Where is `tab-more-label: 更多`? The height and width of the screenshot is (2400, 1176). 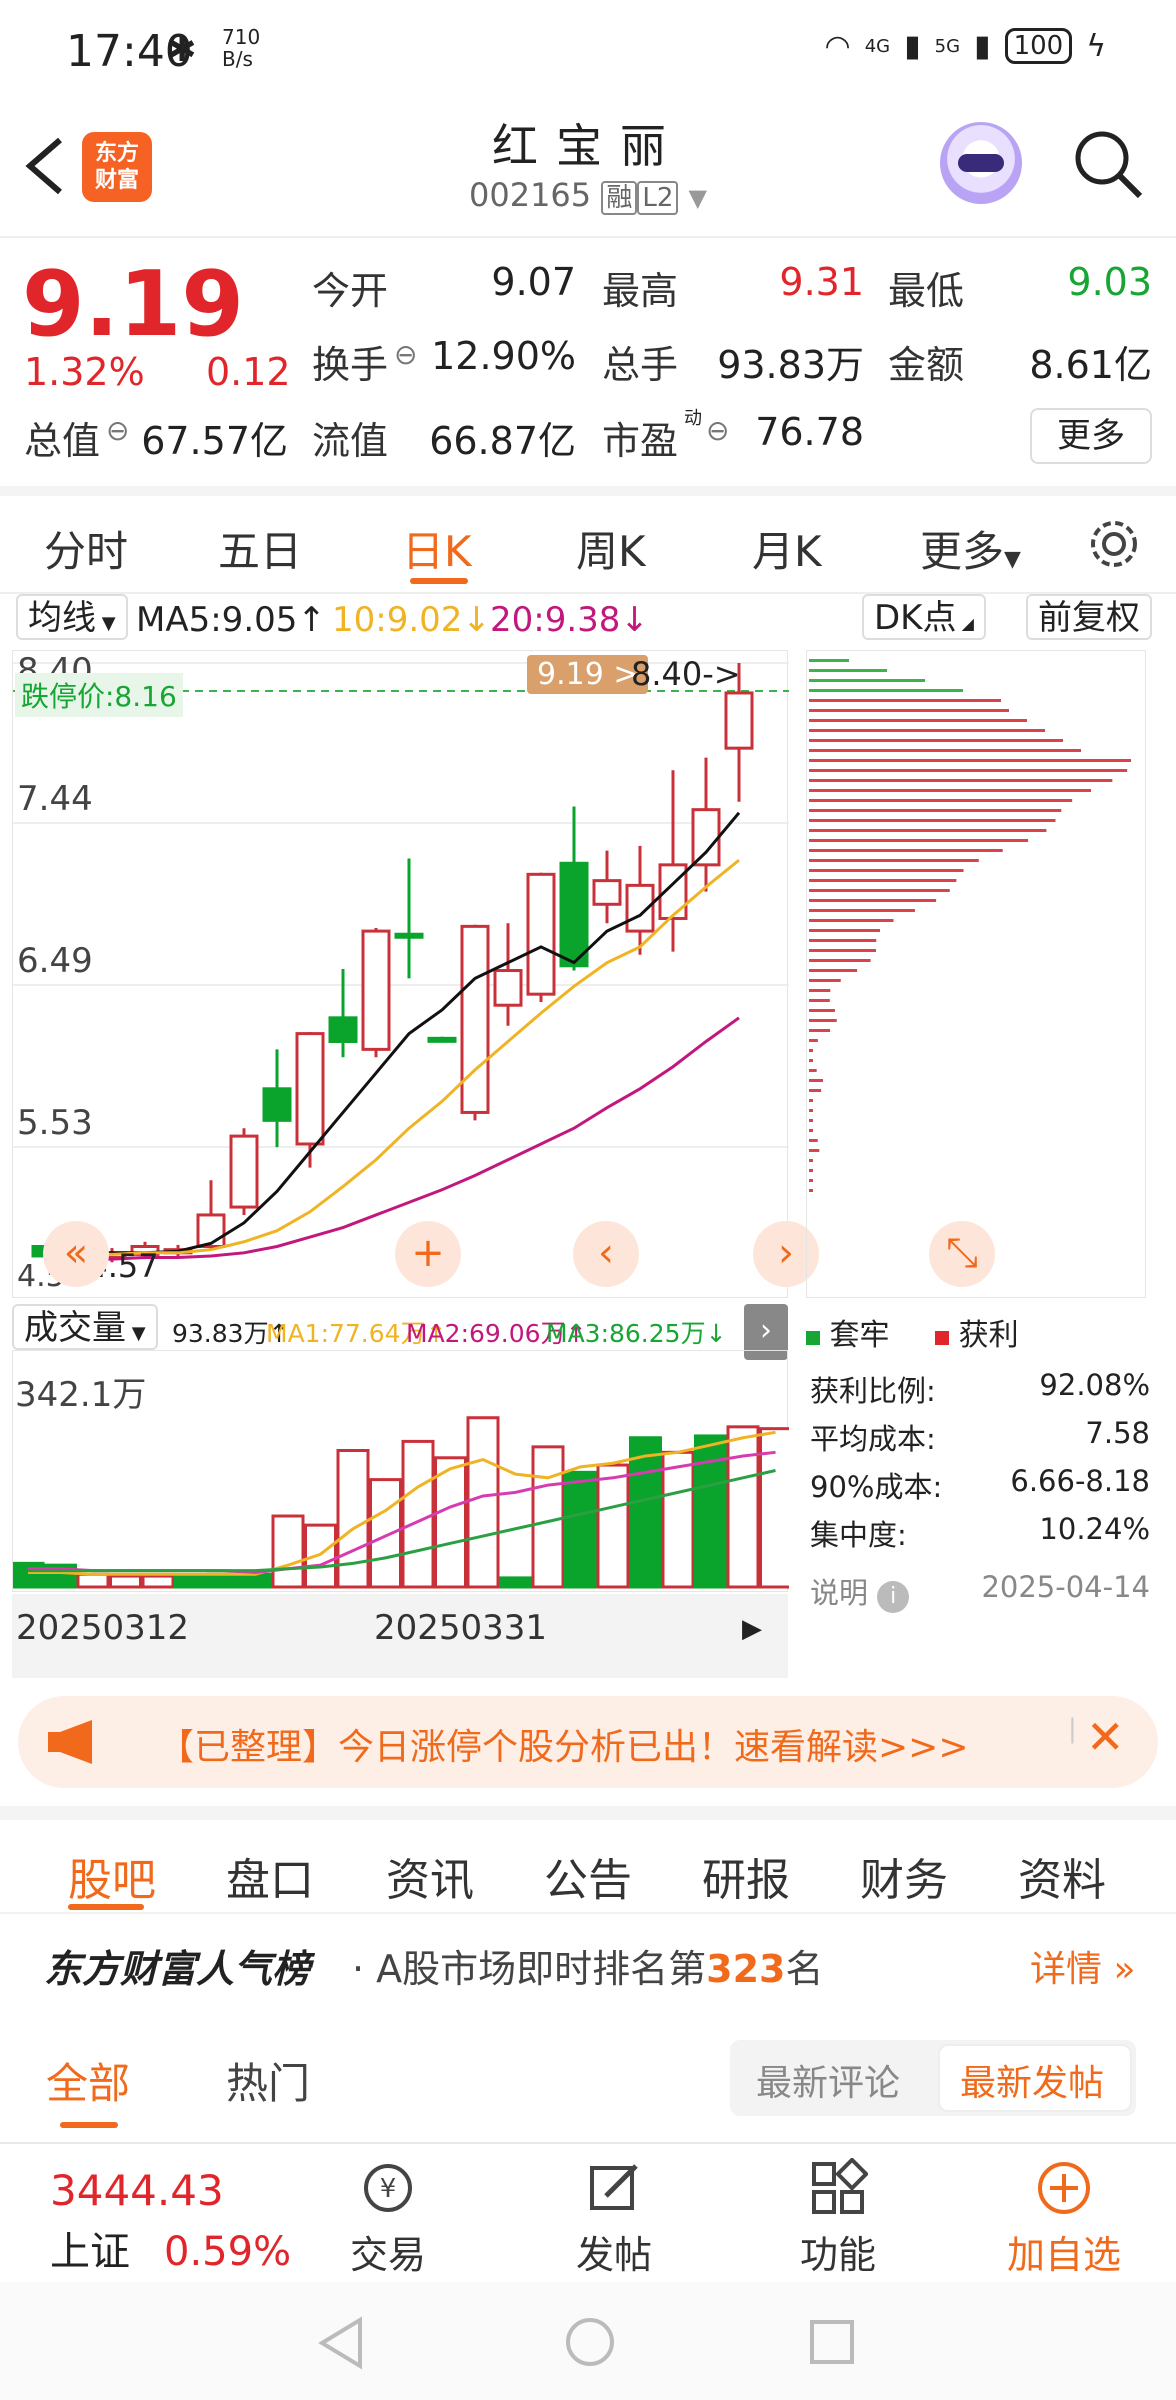 tab-more-label: 更多 is located at coordinates (962, 551).